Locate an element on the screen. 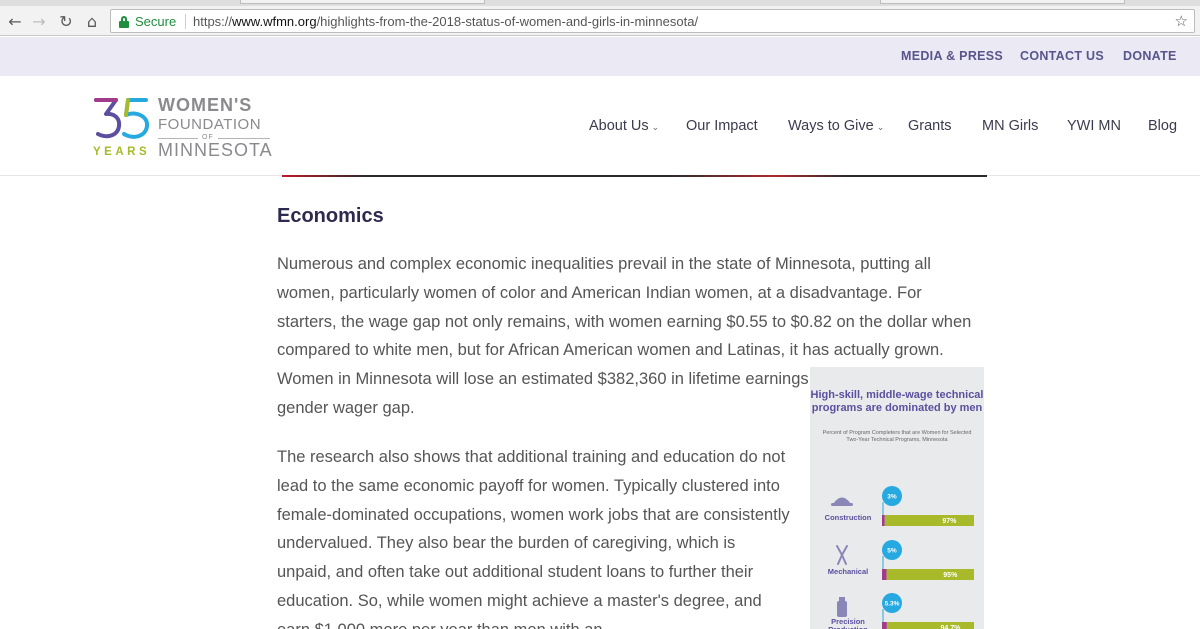 The width and height of the screenshot is (1200, 629). section-heading: Economics is located at coordinates (330, 216).